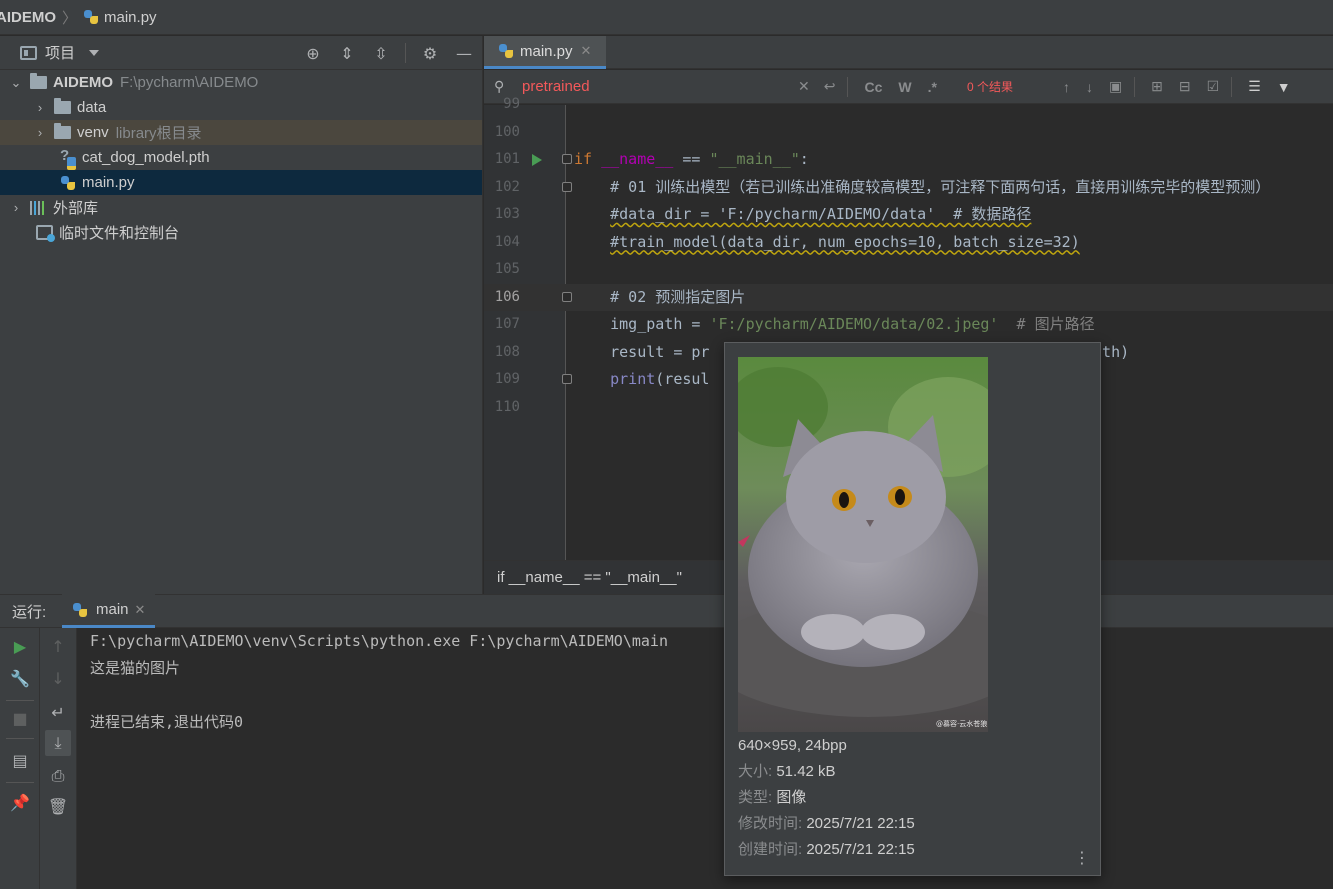 The width and height of the screenshot is (1333, 889). Describe the element at coordinates (241, 182) in the screenshot. I see `tree-item-main-py: main.py` at that location.